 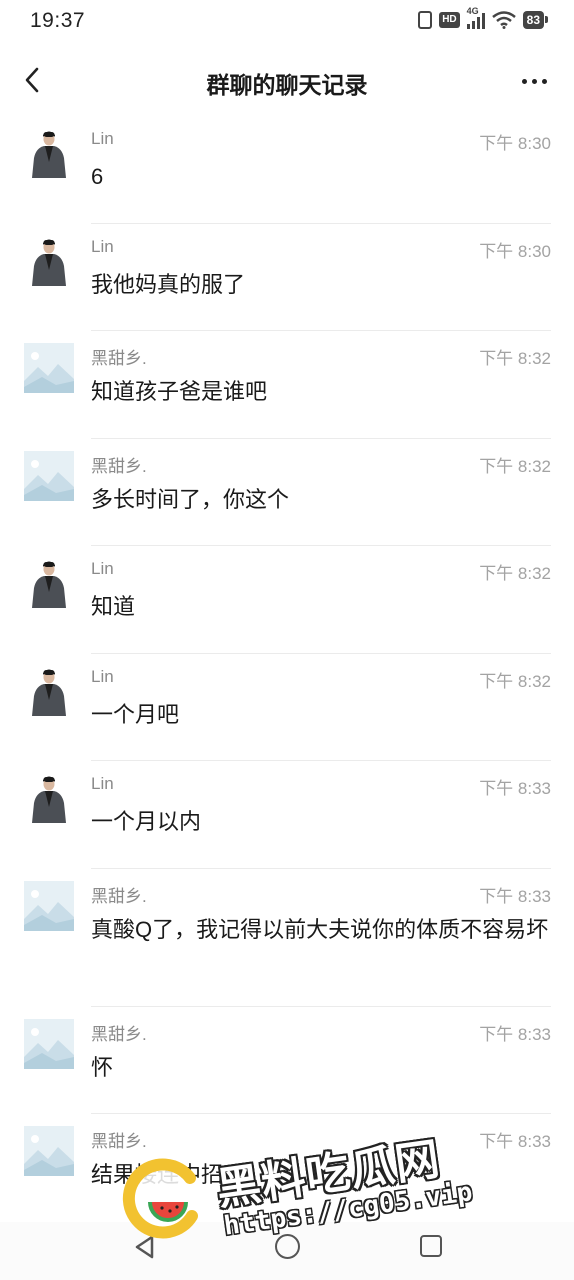 What do you see at coordinates (287, 600) in the screenshot?
I see `message-row: Lin 下午 8:32 知道` at bounding box center [287, 600].